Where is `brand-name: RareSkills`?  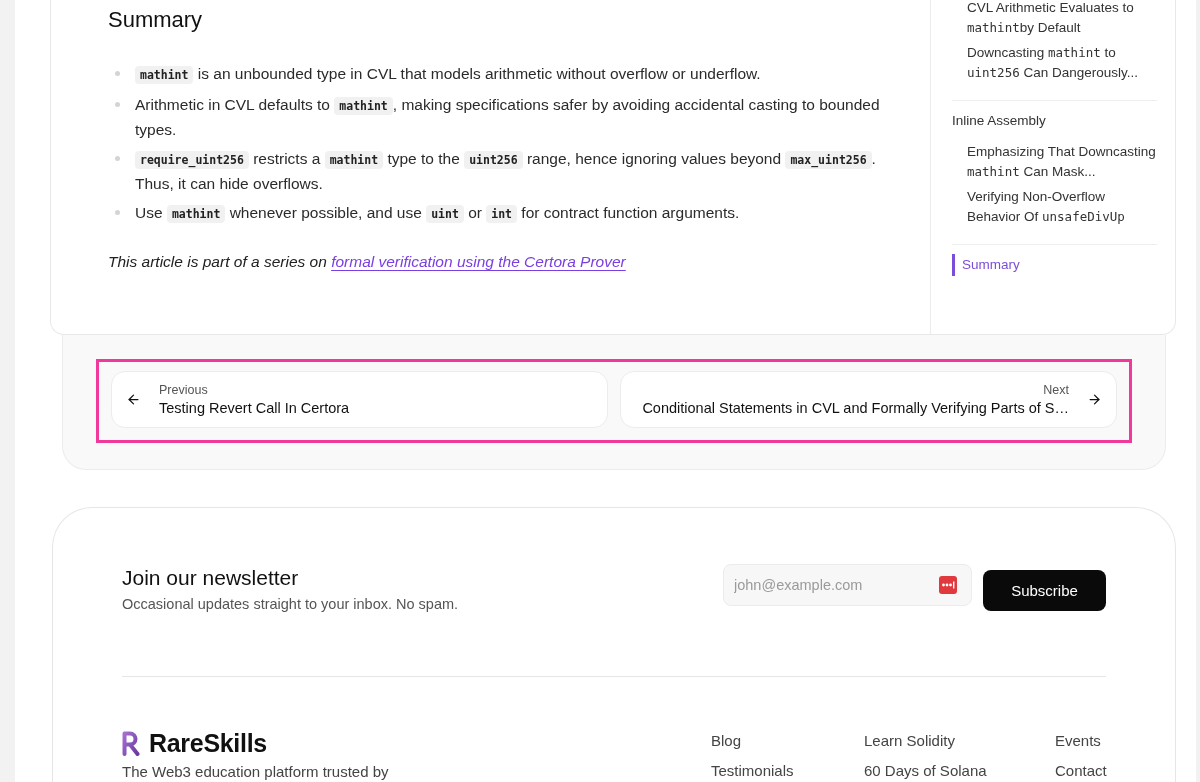 brand-name: RareSkills is located at coordinates (208, 743).